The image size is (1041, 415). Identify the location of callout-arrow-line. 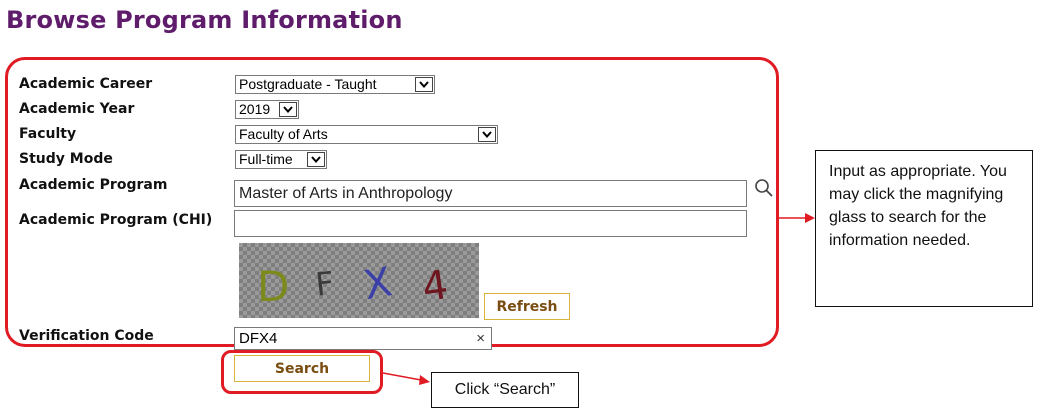
(402, 376).